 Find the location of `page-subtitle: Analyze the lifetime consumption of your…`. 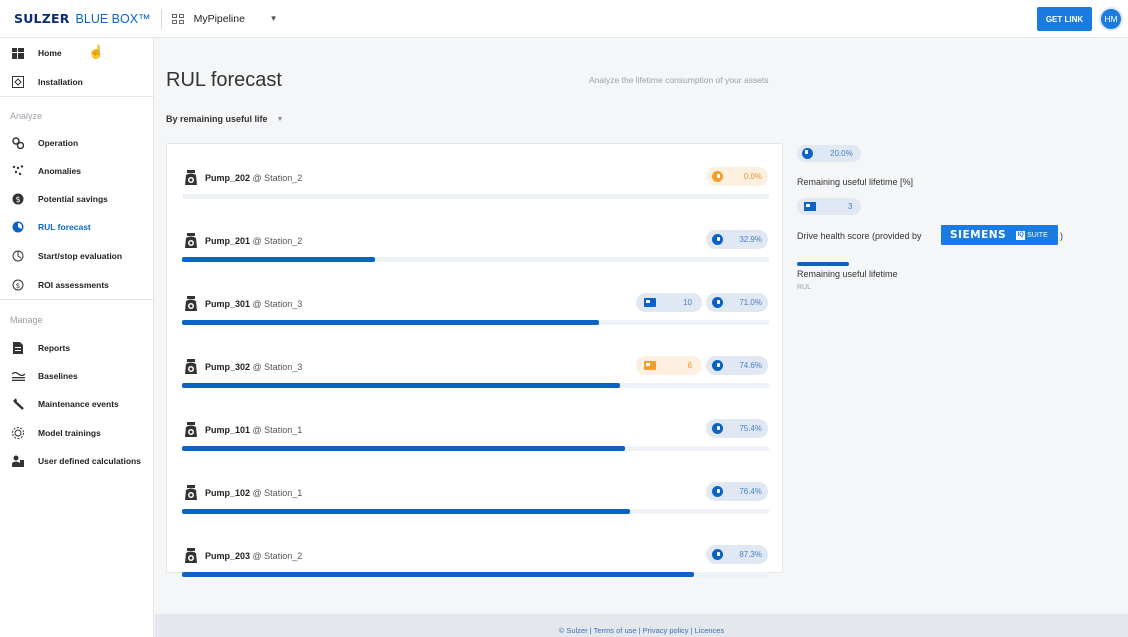

page-subtitle: Analyze the lifetime consumption of your… is located at coordinates (679, 80).